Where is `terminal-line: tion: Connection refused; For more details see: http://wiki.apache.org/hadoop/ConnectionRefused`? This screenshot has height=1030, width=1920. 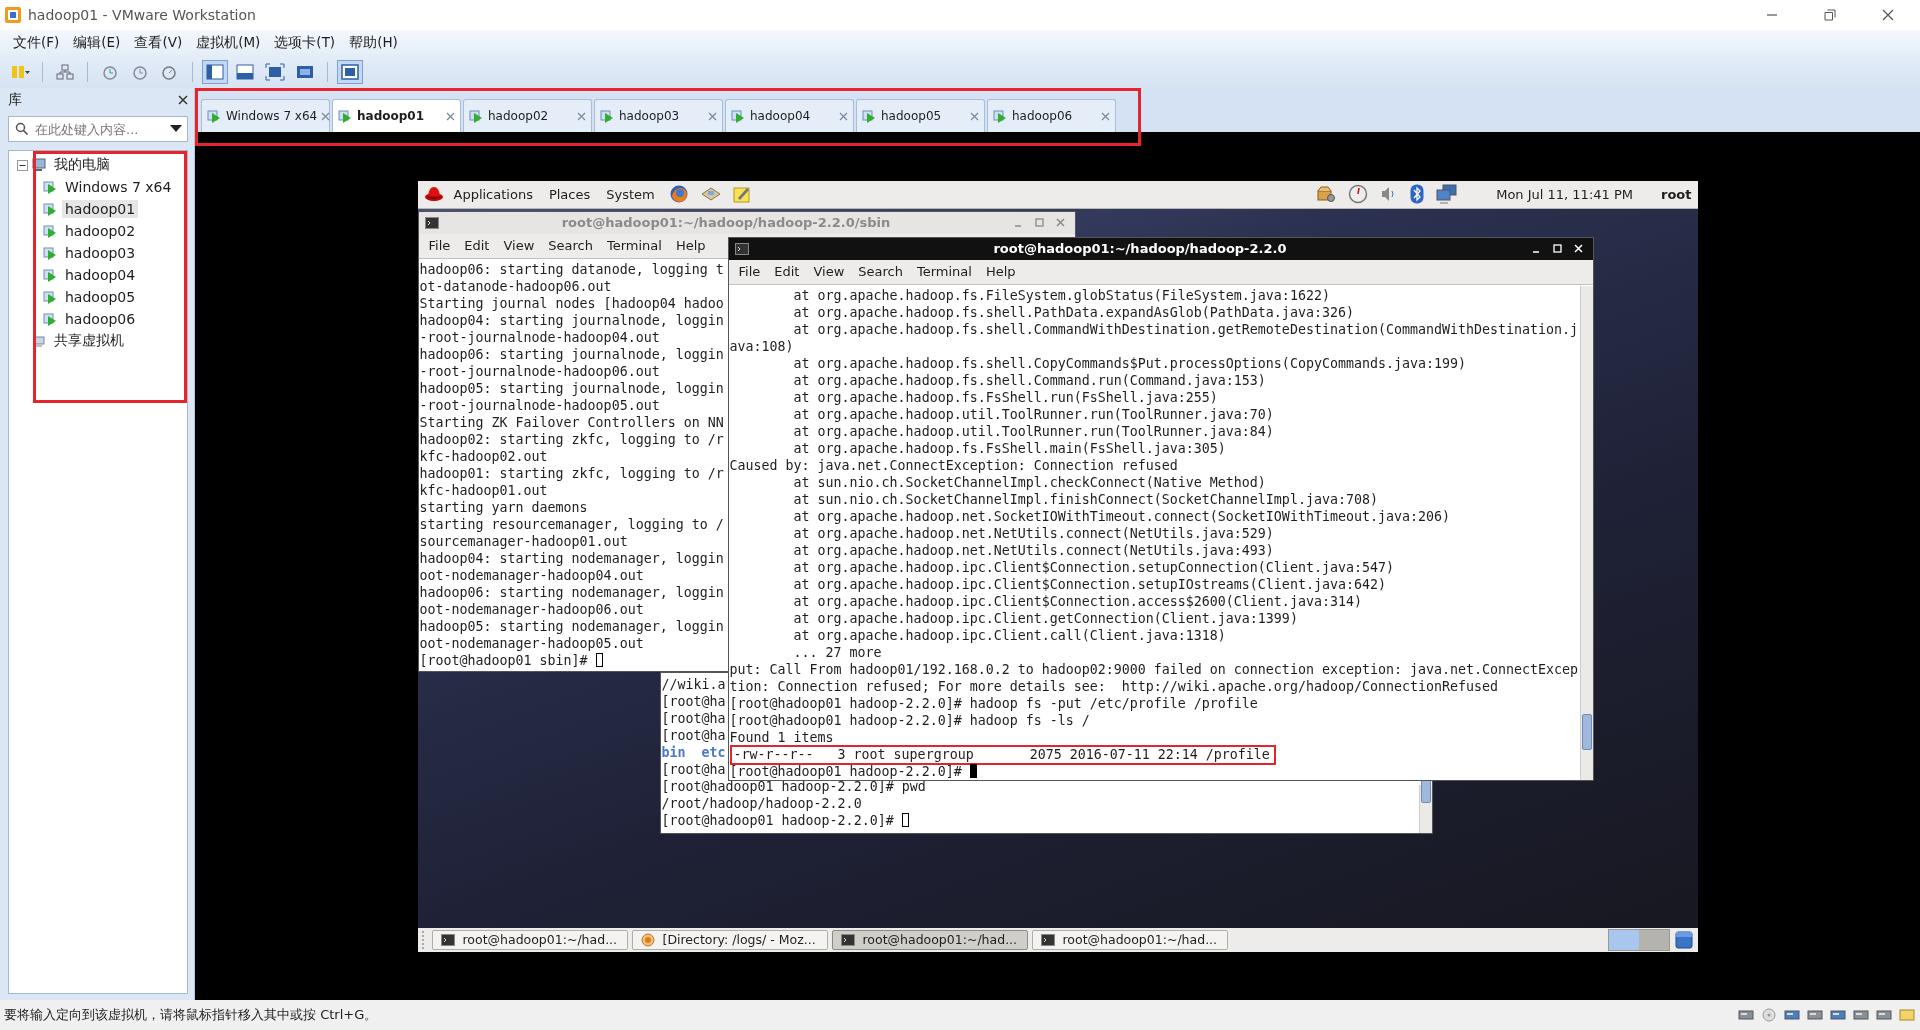
terminal-line: tion: Connection refused; For more details see: http://wiki.apache.org/hadoop/ConnectionRefused is located at coordinates (1114, 686).